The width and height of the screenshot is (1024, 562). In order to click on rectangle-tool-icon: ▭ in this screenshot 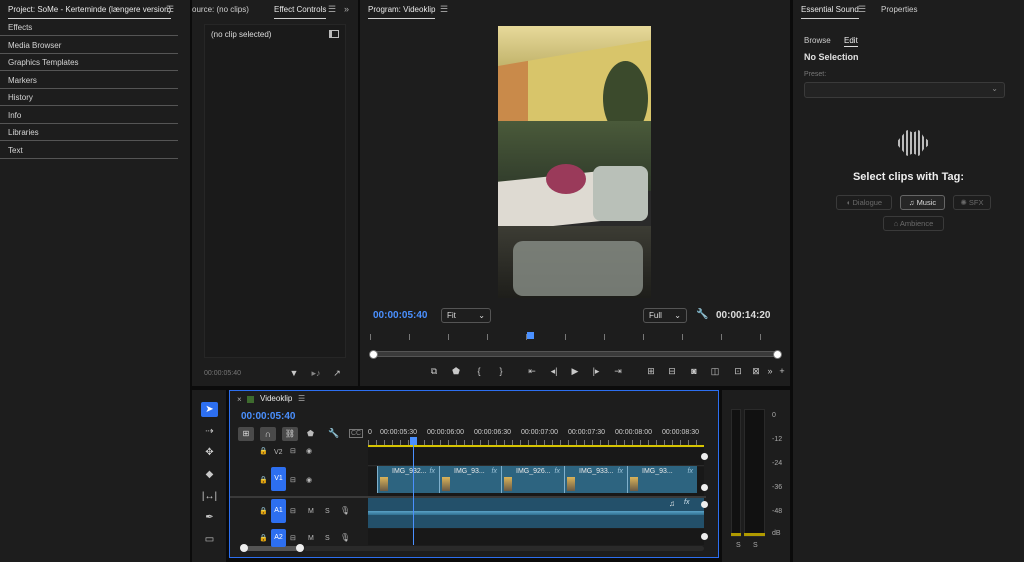, I will do `click(209, 539)`.